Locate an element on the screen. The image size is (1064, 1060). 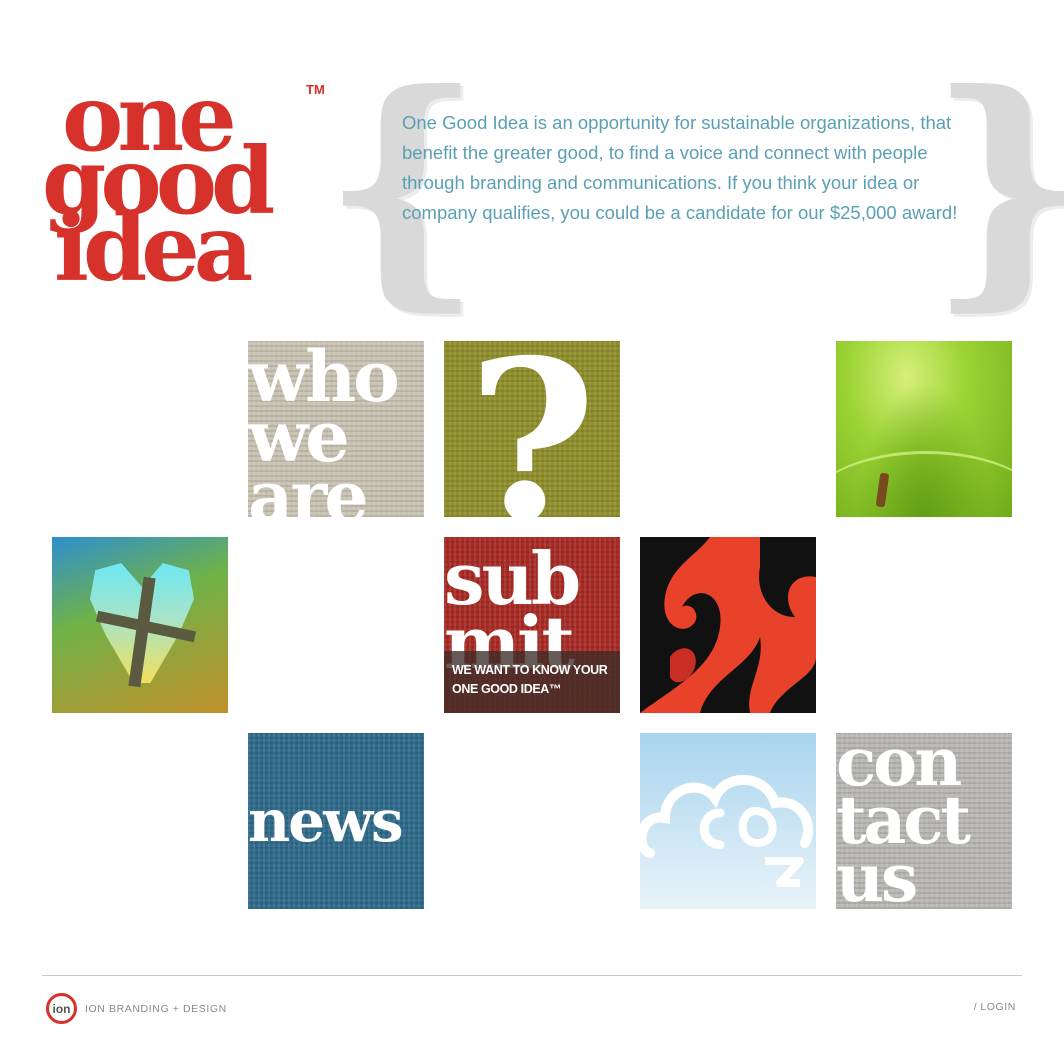
tile-news: news is located at coordinates (336, 821).